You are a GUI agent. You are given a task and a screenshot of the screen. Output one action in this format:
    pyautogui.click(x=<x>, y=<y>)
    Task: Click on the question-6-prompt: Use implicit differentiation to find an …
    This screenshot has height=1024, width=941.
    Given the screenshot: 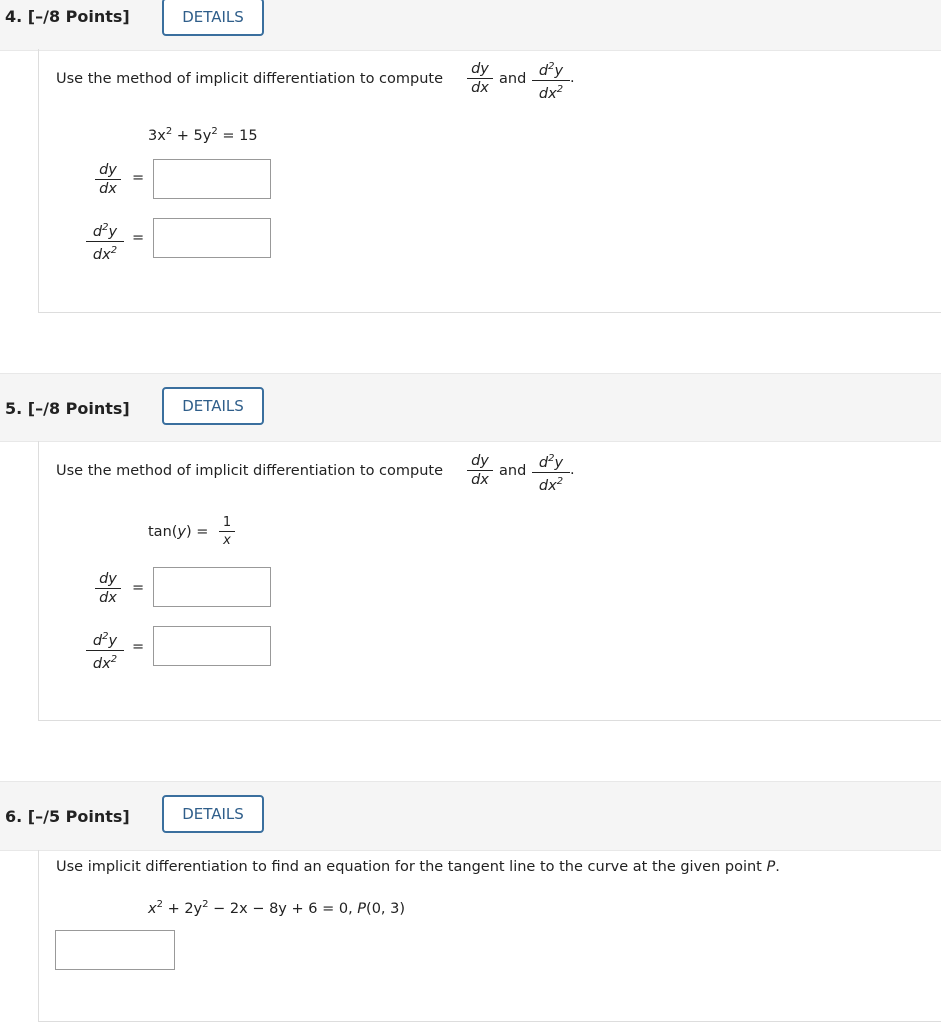 What is the action you would take?
    pyautogui.click(x=418, y=867)
    